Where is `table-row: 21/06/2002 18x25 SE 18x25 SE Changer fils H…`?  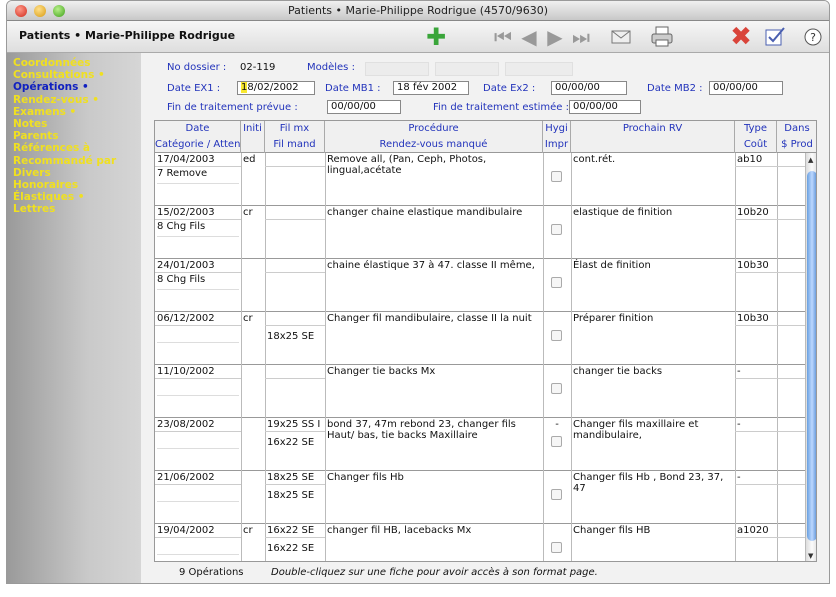 table-row: 21/06/2002 18x25 SE 18x25 SE Changer fils H… is located at coordinates (480, 497).